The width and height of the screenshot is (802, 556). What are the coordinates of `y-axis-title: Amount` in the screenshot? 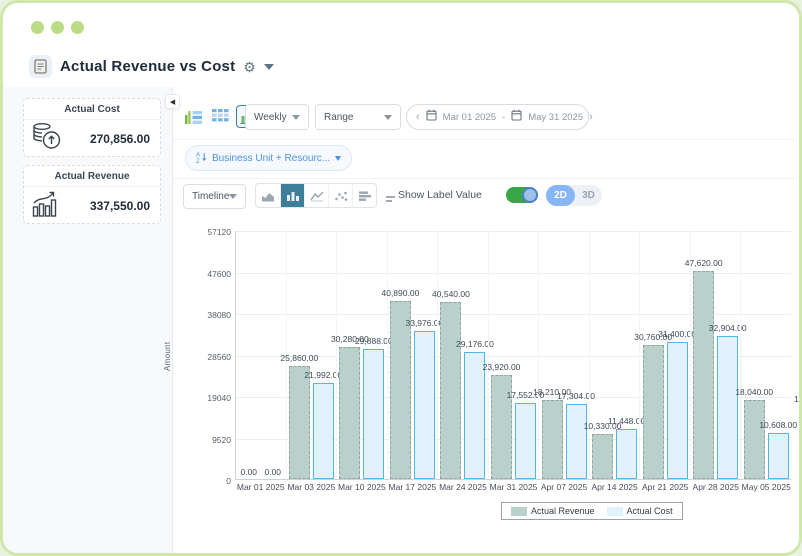 It's located at (167, 356).